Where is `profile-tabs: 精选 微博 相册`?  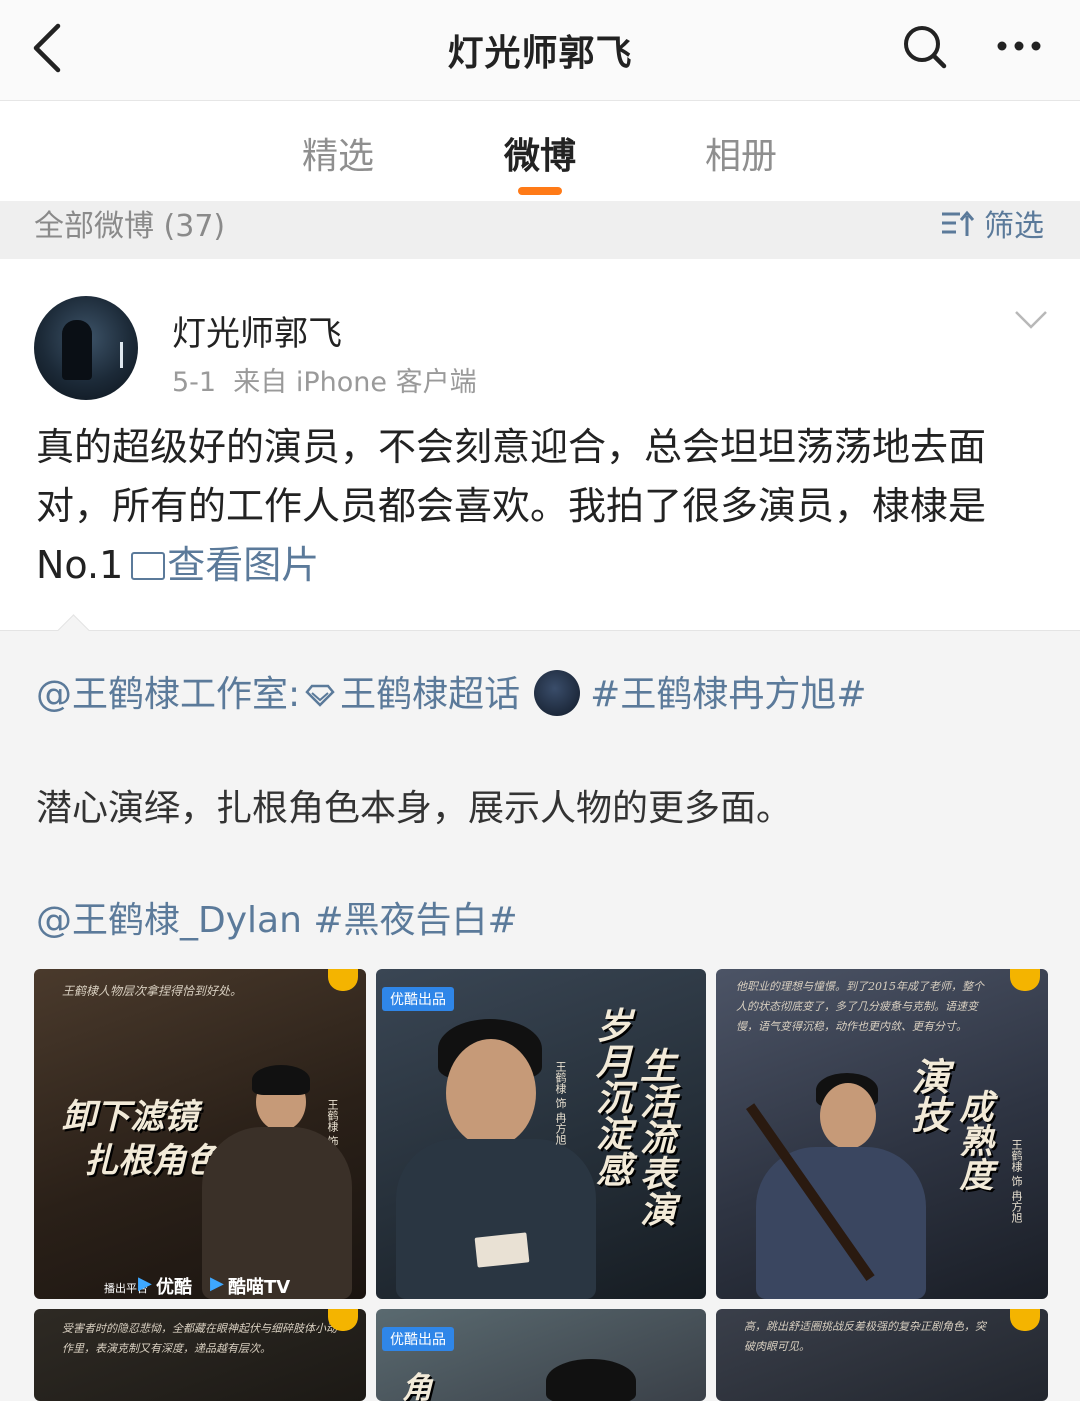 profile-tabs: 精选 微博 相册 is located at coordinates (540, 151).